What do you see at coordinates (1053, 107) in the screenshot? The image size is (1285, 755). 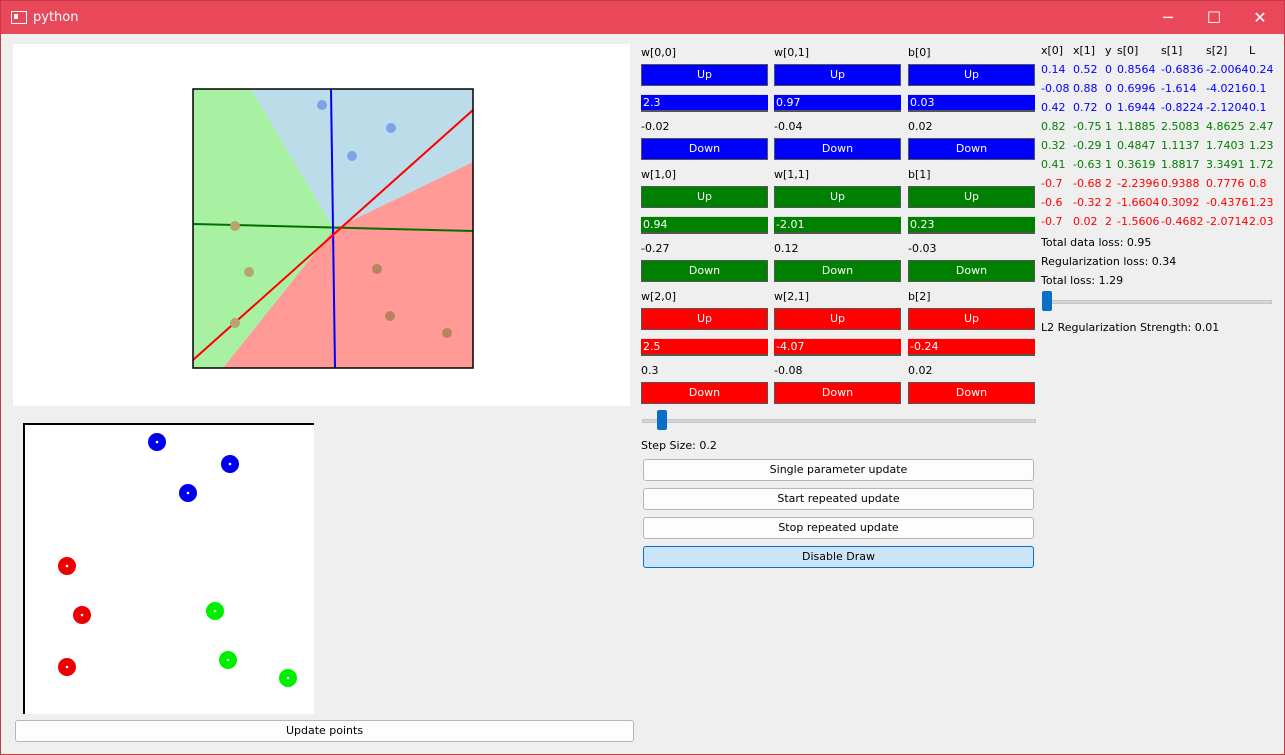 I see `table-cell: 0.42` at bounding box center [1053, 107].